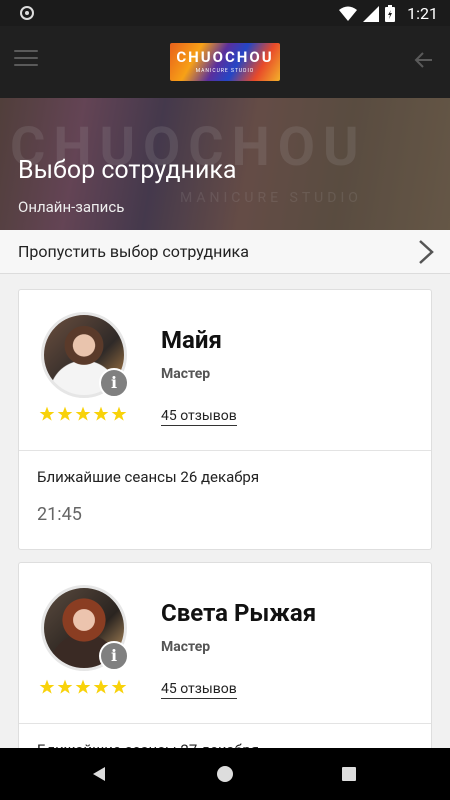 The image size is (450, 800). Describe the element at coordinates (71, 207) in the screenshot. I see `page-subtitle: Онлайн-запись` at that location.